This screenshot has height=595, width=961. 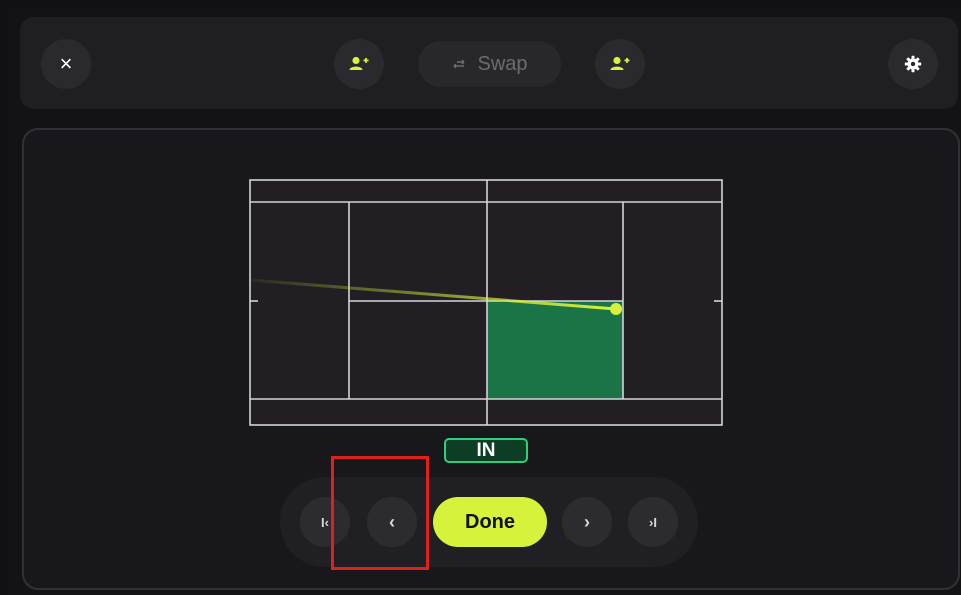 I want to click on swap-icon, so click(x=459, y=64).